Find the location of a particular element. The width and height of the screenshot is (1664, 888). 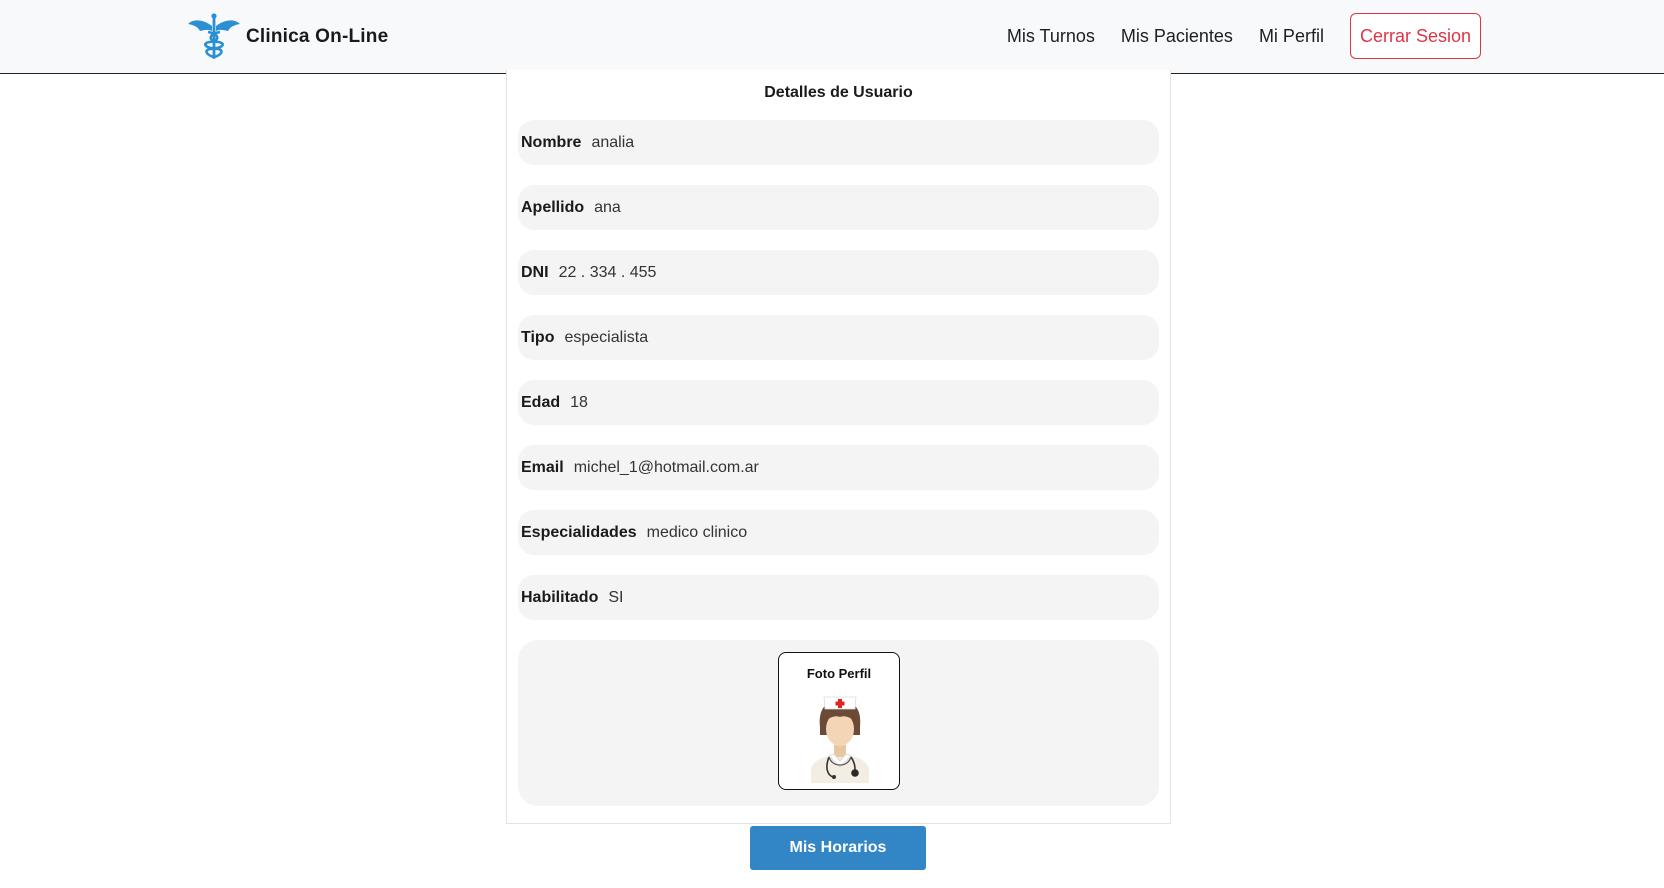

field-tipo: Tipo especialista is located at coordinates (838, 337).